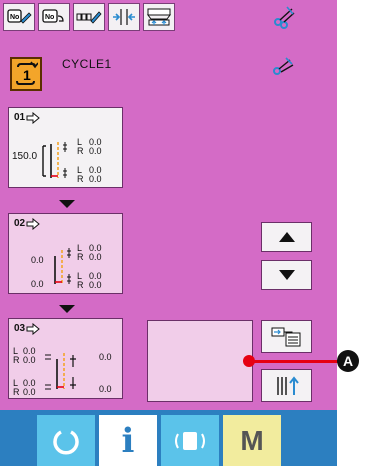 The image size is (365, 466). Describe the element at coordinates (65, 147) in the screenshot. I see `step-card-1: 01 150.0 L R 0.0 0.0 L R 0.0 0.0` at that location.